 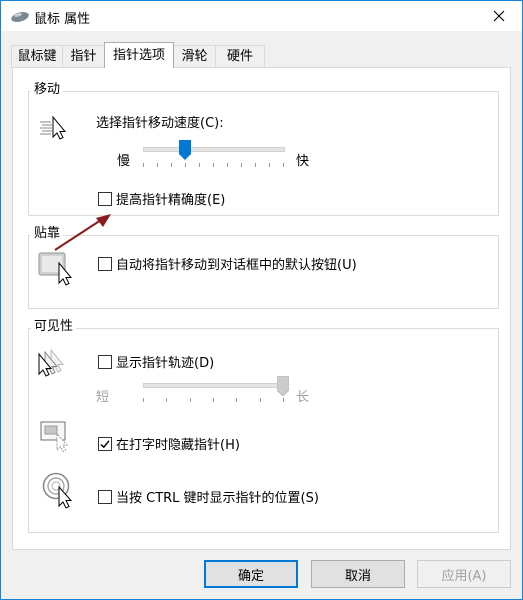 What do you see at coordinates (303, 397) in the screenshot?
I see `long-label: 长` at bounding box center [303, 397].